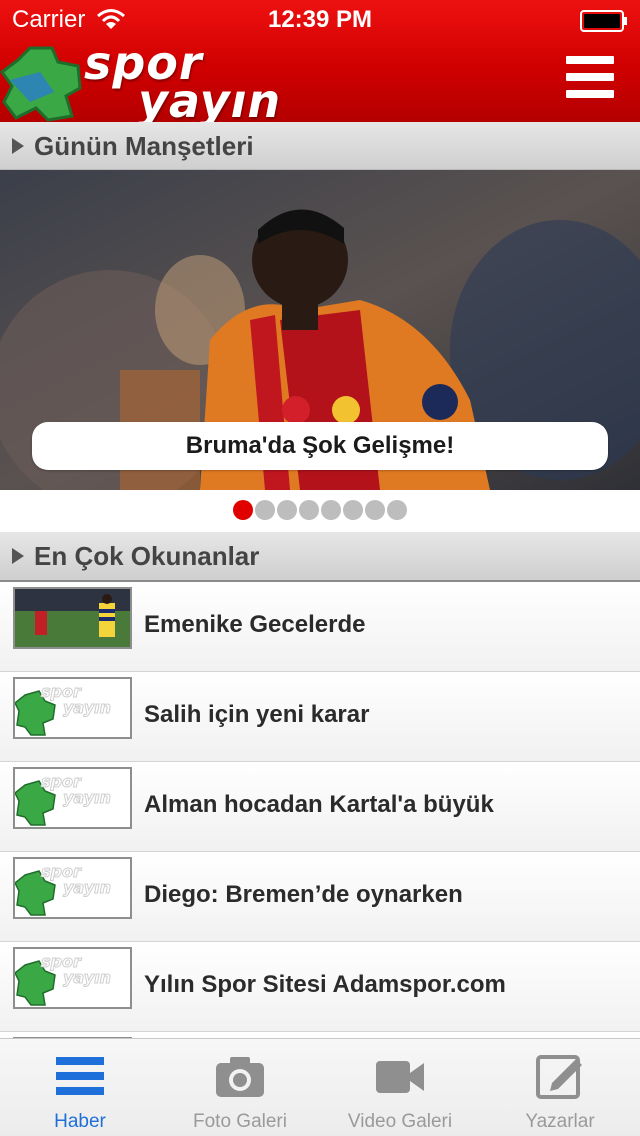 The height and width of the screenshot is (1136, 640). I want to click on tab-label: Haber, so click(80, 1121).